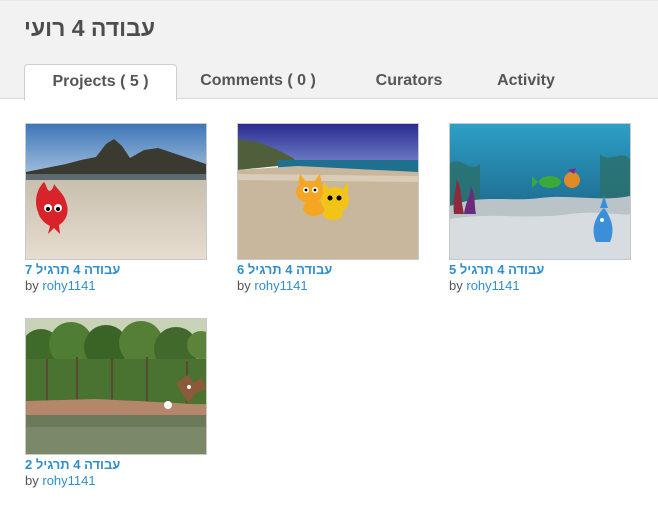 The width and height of the screenshot is (658, 510). Describe the element at coordinates (72, 269) in the screenshot. I see `project-title: עבודה 4 תרגיל 7` at that location.